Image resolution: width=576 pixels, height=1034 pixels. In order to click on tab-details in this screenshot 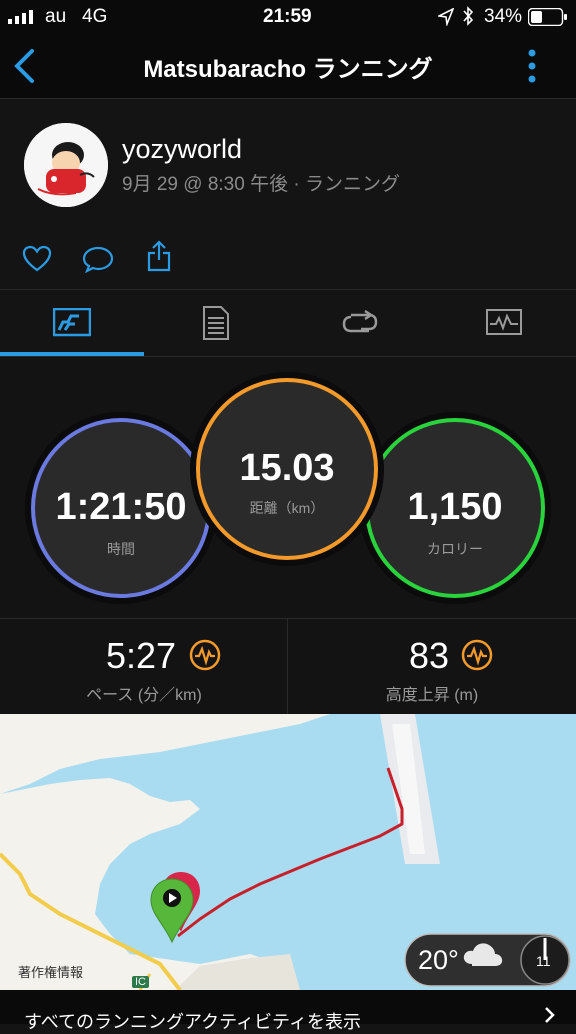, I will do `click(216, 323)`.